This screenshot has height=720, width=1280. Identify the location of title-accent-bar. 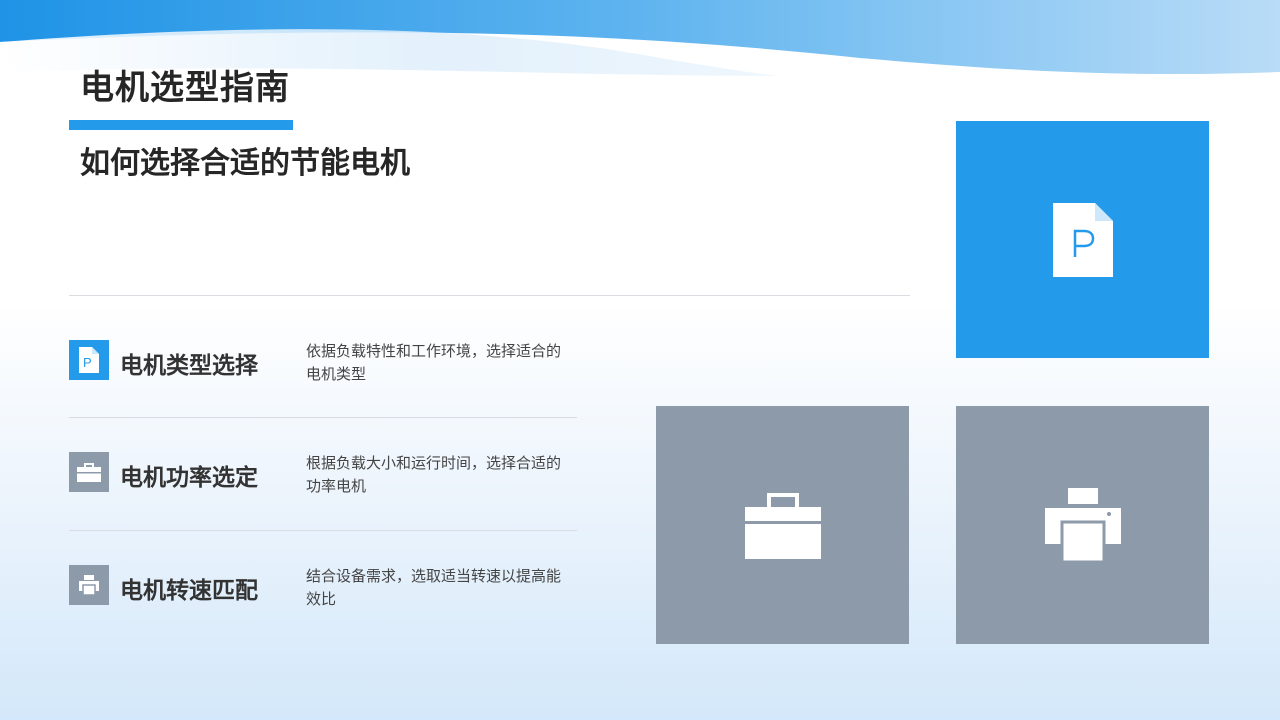
(181, 125).